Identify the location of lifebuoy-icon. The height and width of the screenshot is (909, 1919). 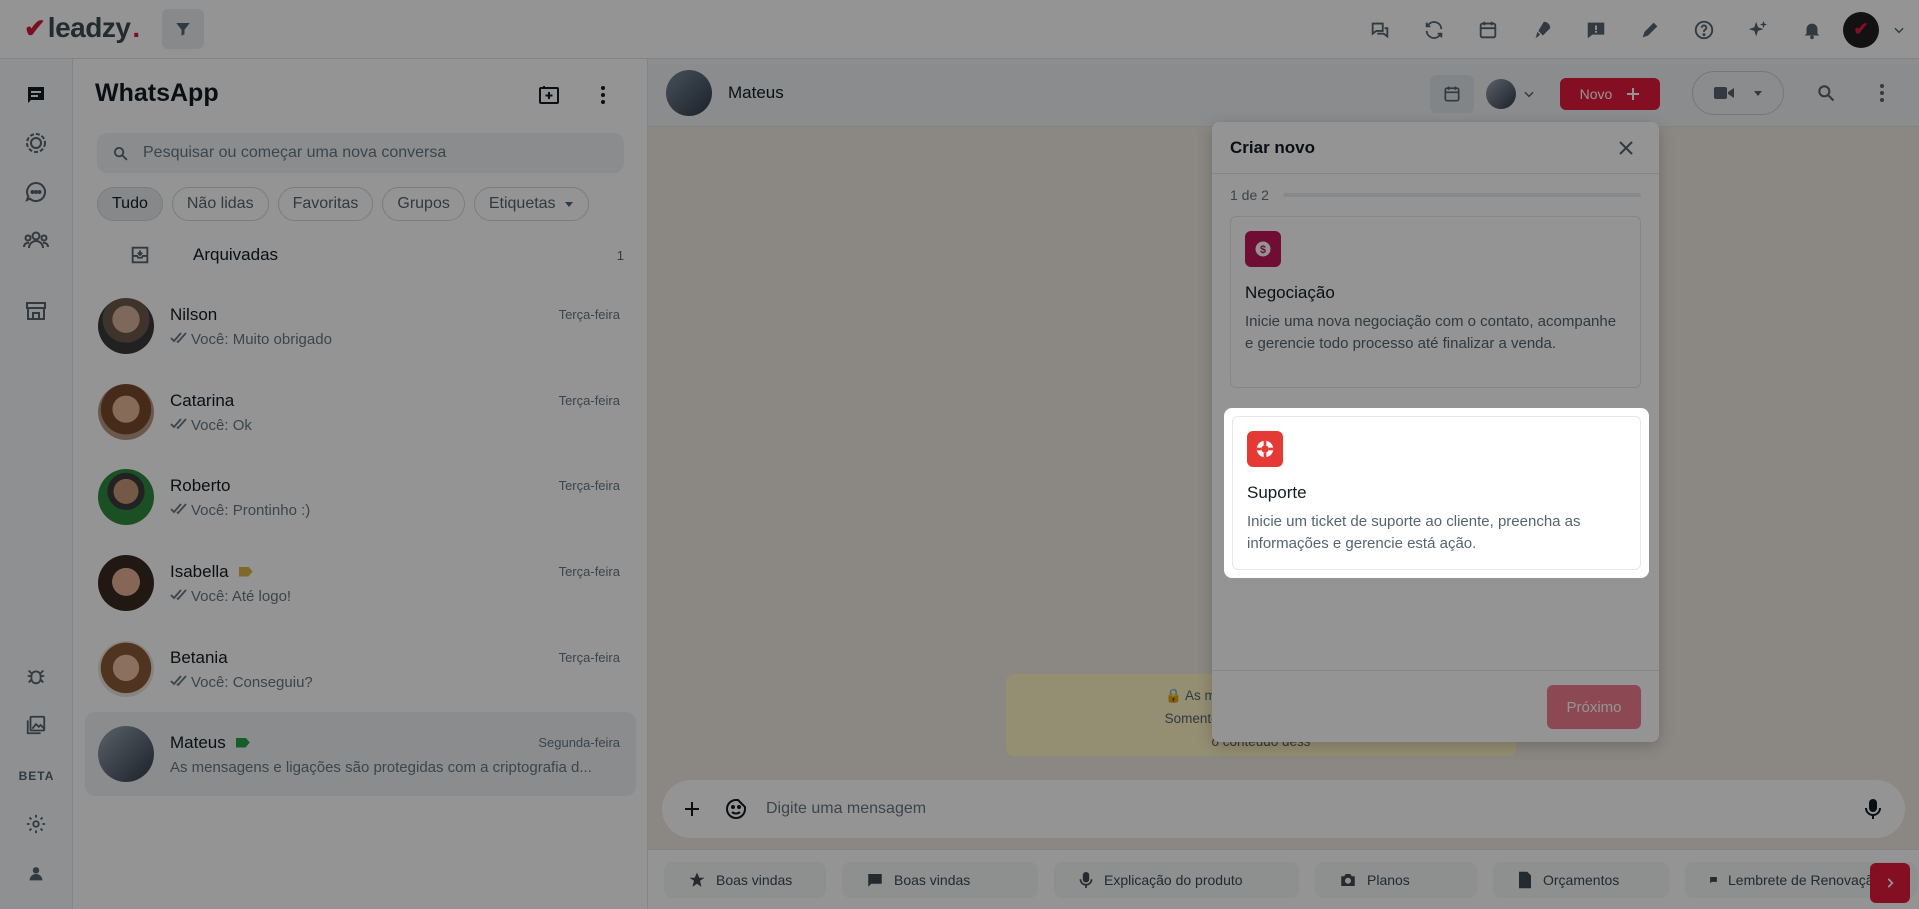
(1265, 449).